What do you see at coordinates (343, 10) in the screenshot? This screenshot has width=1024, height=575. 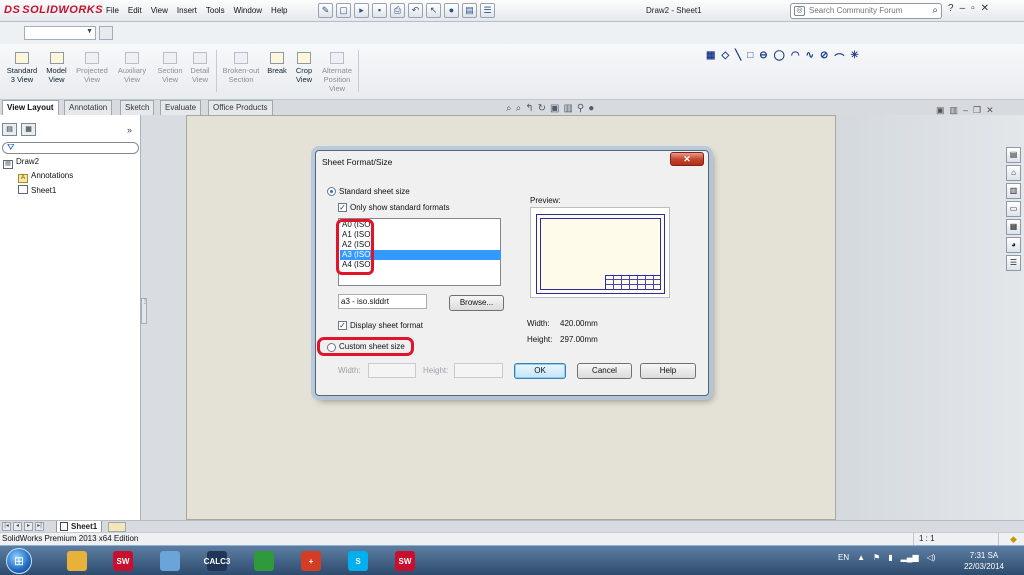 I see `new-document-icon: ▢` at bounding box center [343, 10].